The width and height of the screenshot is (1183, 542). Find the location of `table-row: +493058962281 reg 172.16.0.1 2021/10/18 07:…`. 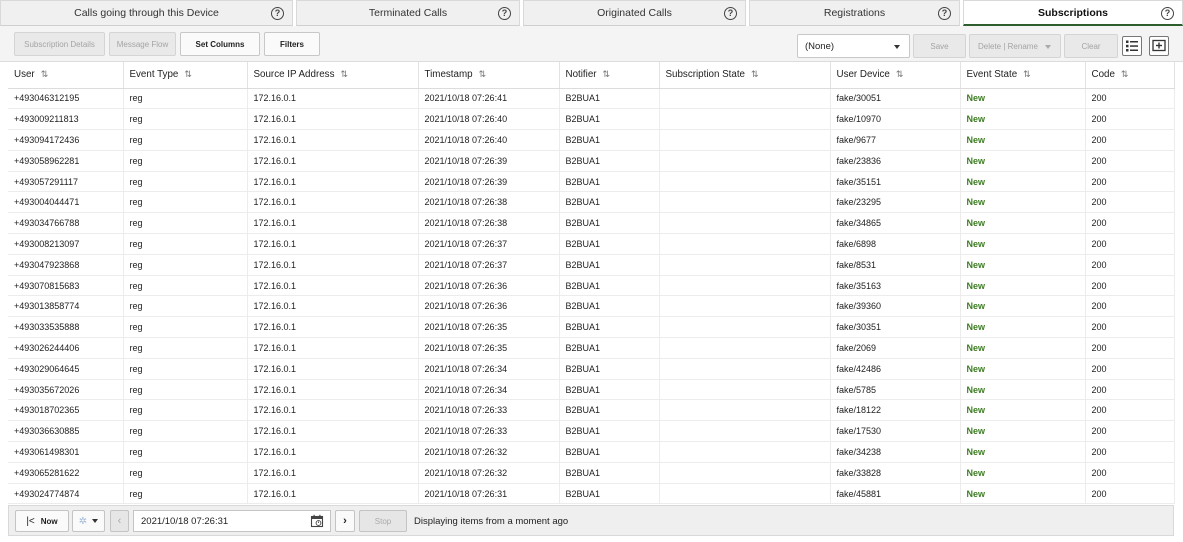

table-row: +493058962281 reg 172.16.0.1 2021/10/18 07:… is located at coordinates (591, 161).